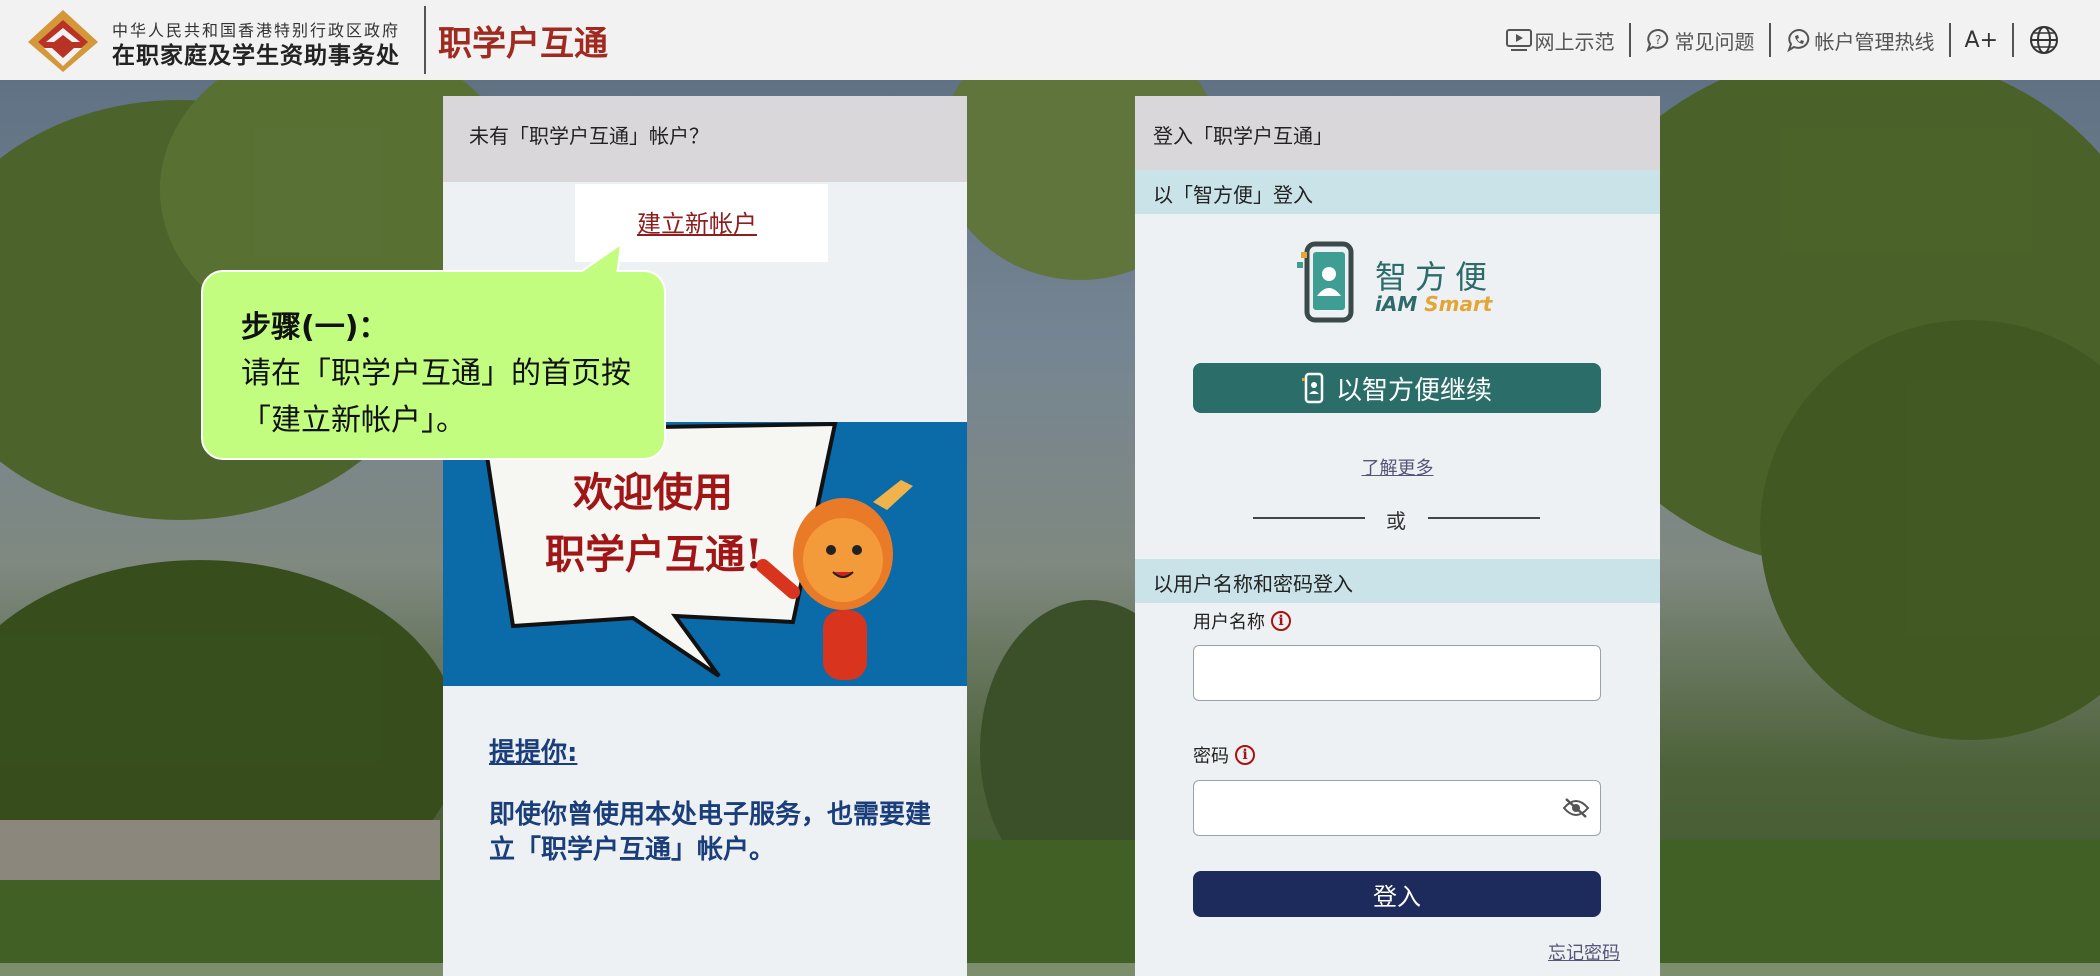  I want to click on nav-hotline-label: 帐户管理热线, so click(1874, 41).